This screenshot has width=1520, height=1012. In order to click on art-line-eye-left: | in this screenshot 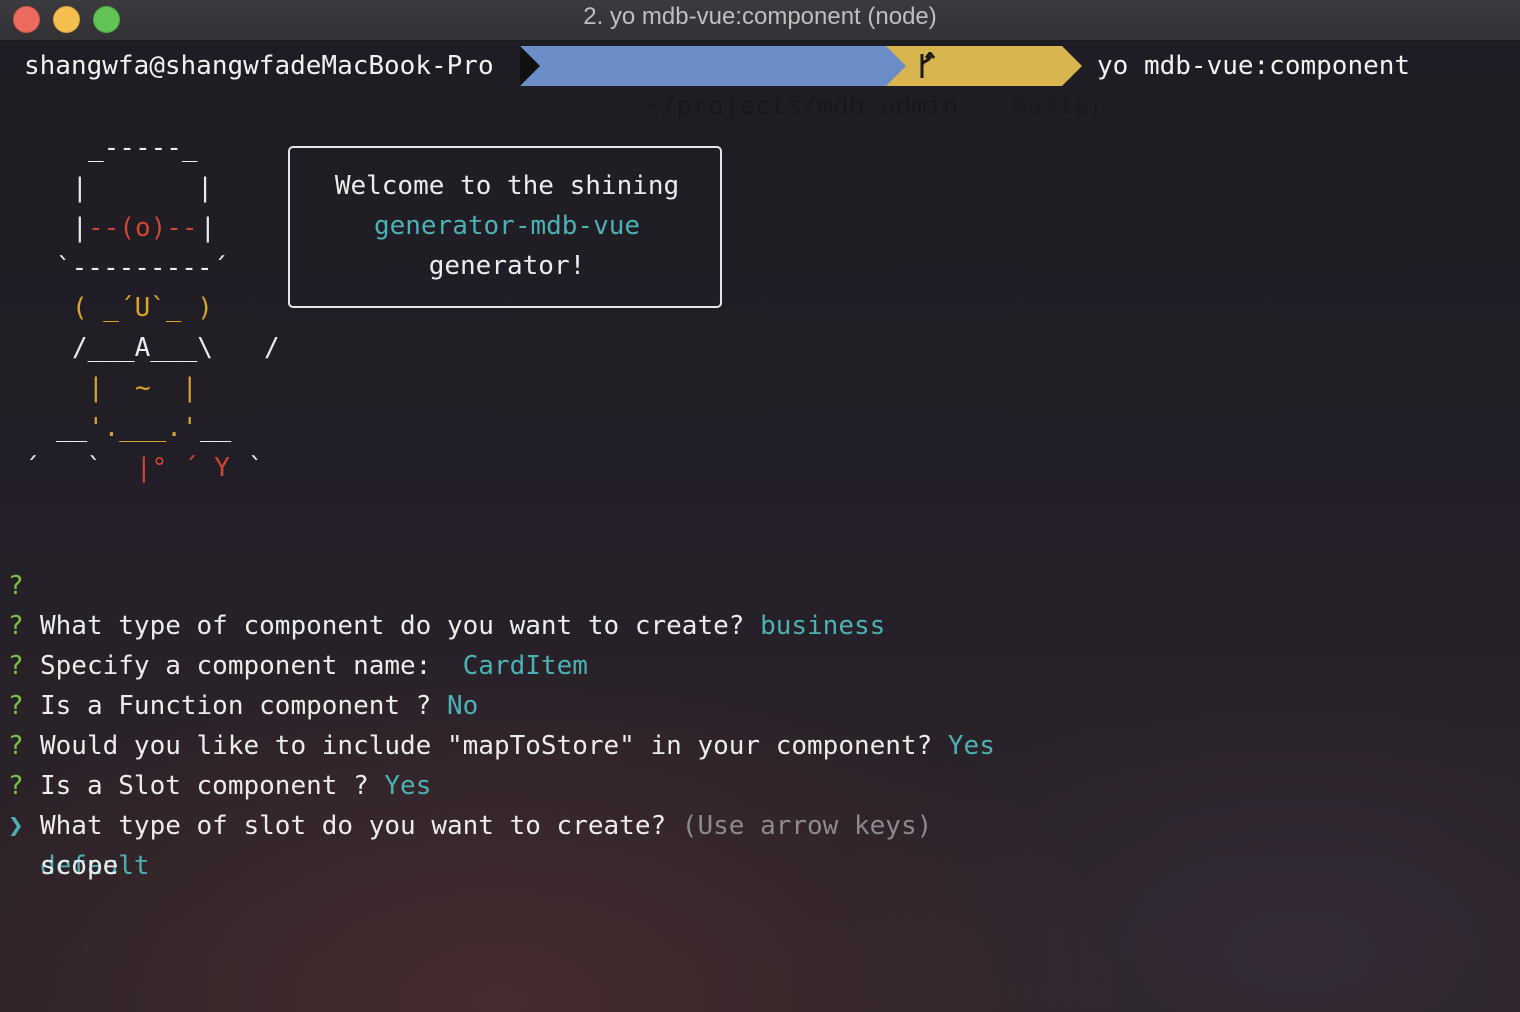, I will do `click(80, 228)`.